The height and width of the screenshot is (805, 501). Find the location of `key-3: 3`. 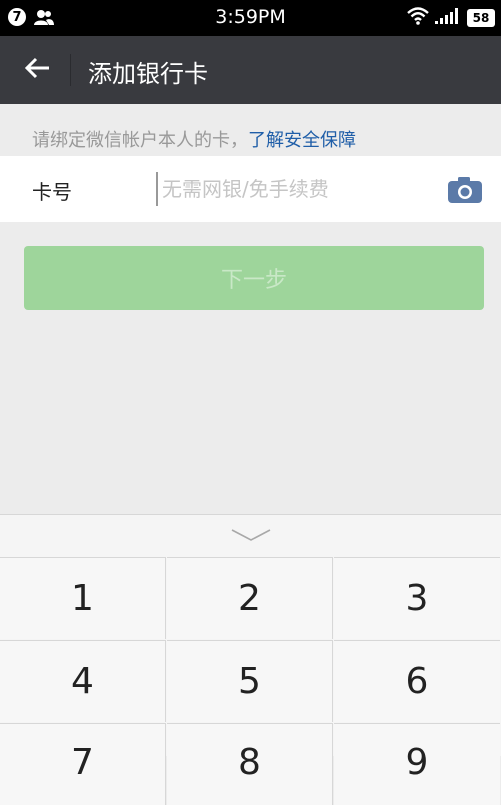

key-3: 3 is located at coordinates (417, 598).